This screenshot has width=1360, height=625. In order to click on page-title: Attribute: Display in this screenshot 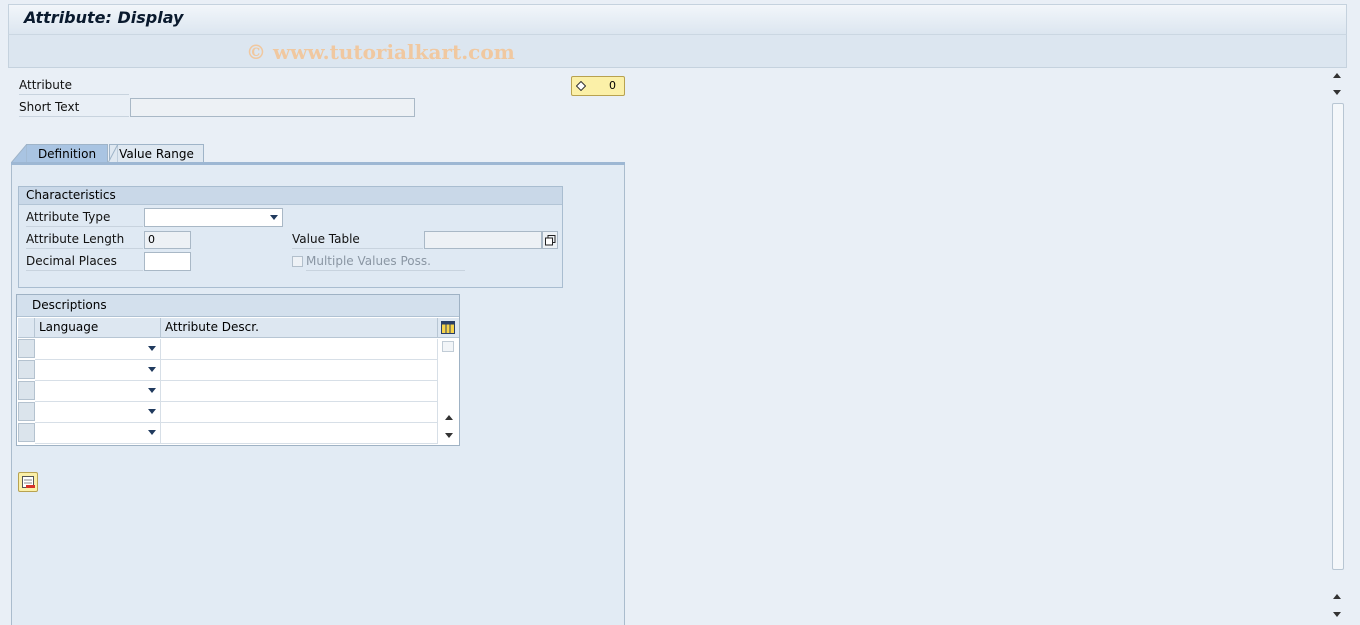, I will do `click(104, 17)`.